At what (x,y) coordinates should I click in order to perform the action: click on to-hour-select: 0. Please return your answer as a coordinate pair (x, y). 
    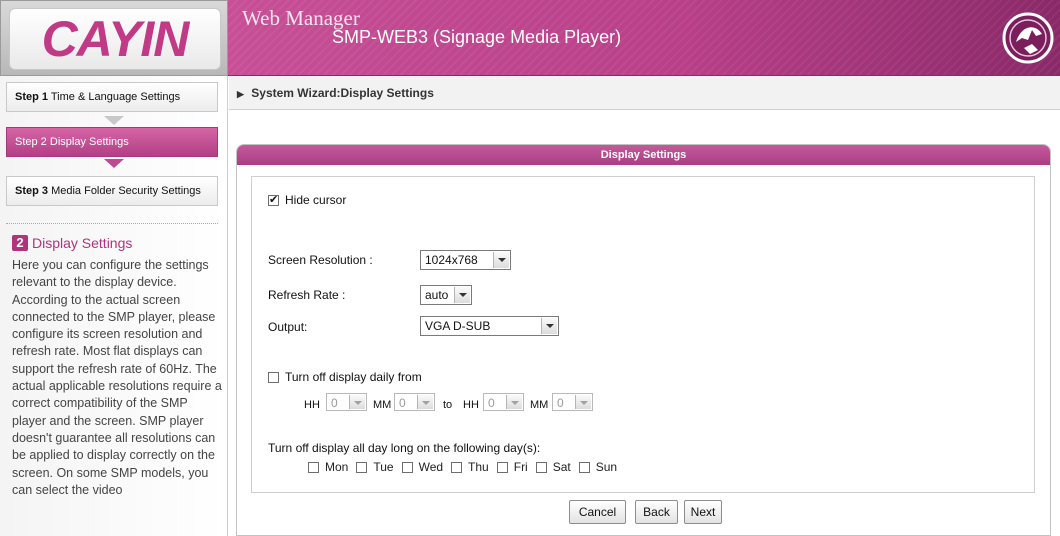
    Looking at the image, I should click on (503, 402).